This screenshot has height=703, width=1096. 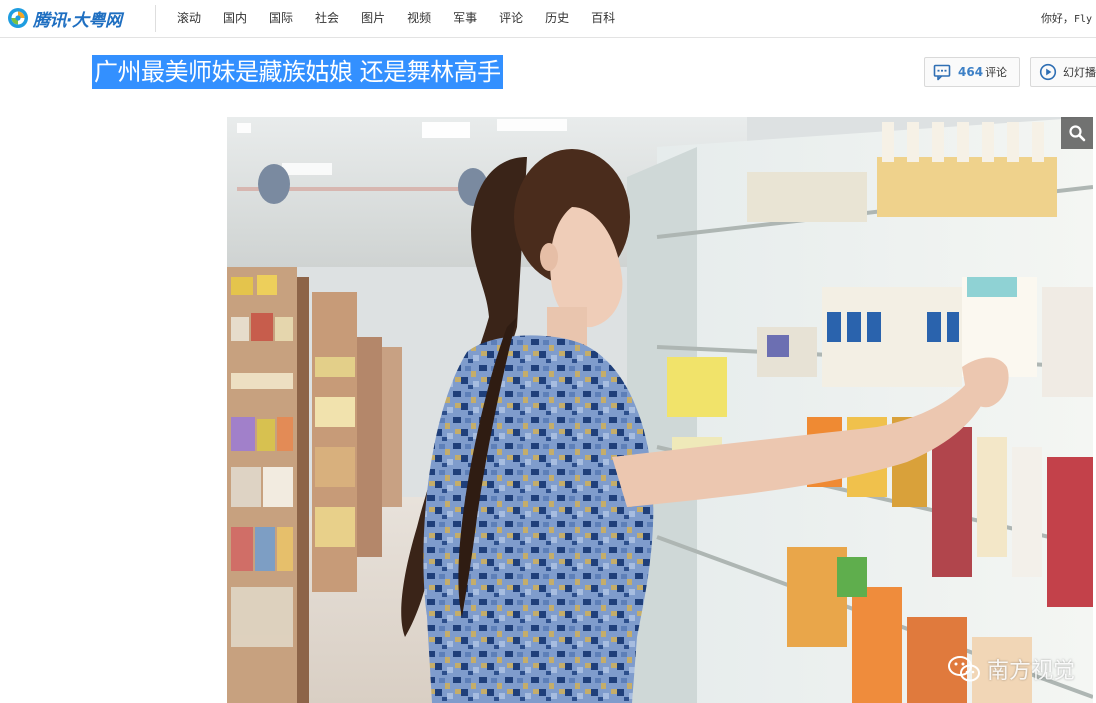 I want to click on zoom-button, so click(x=1077, y=133).